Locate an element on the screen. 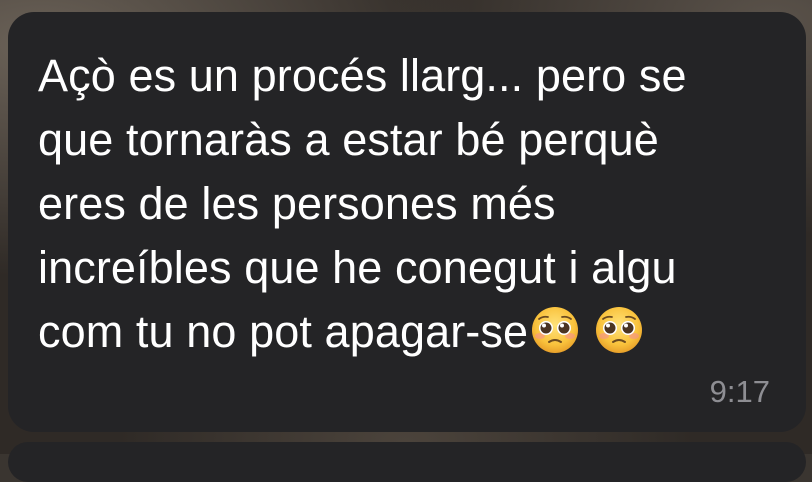  message-line: que tornaràs a estar bé perquè is located at coordinates (348, 139).